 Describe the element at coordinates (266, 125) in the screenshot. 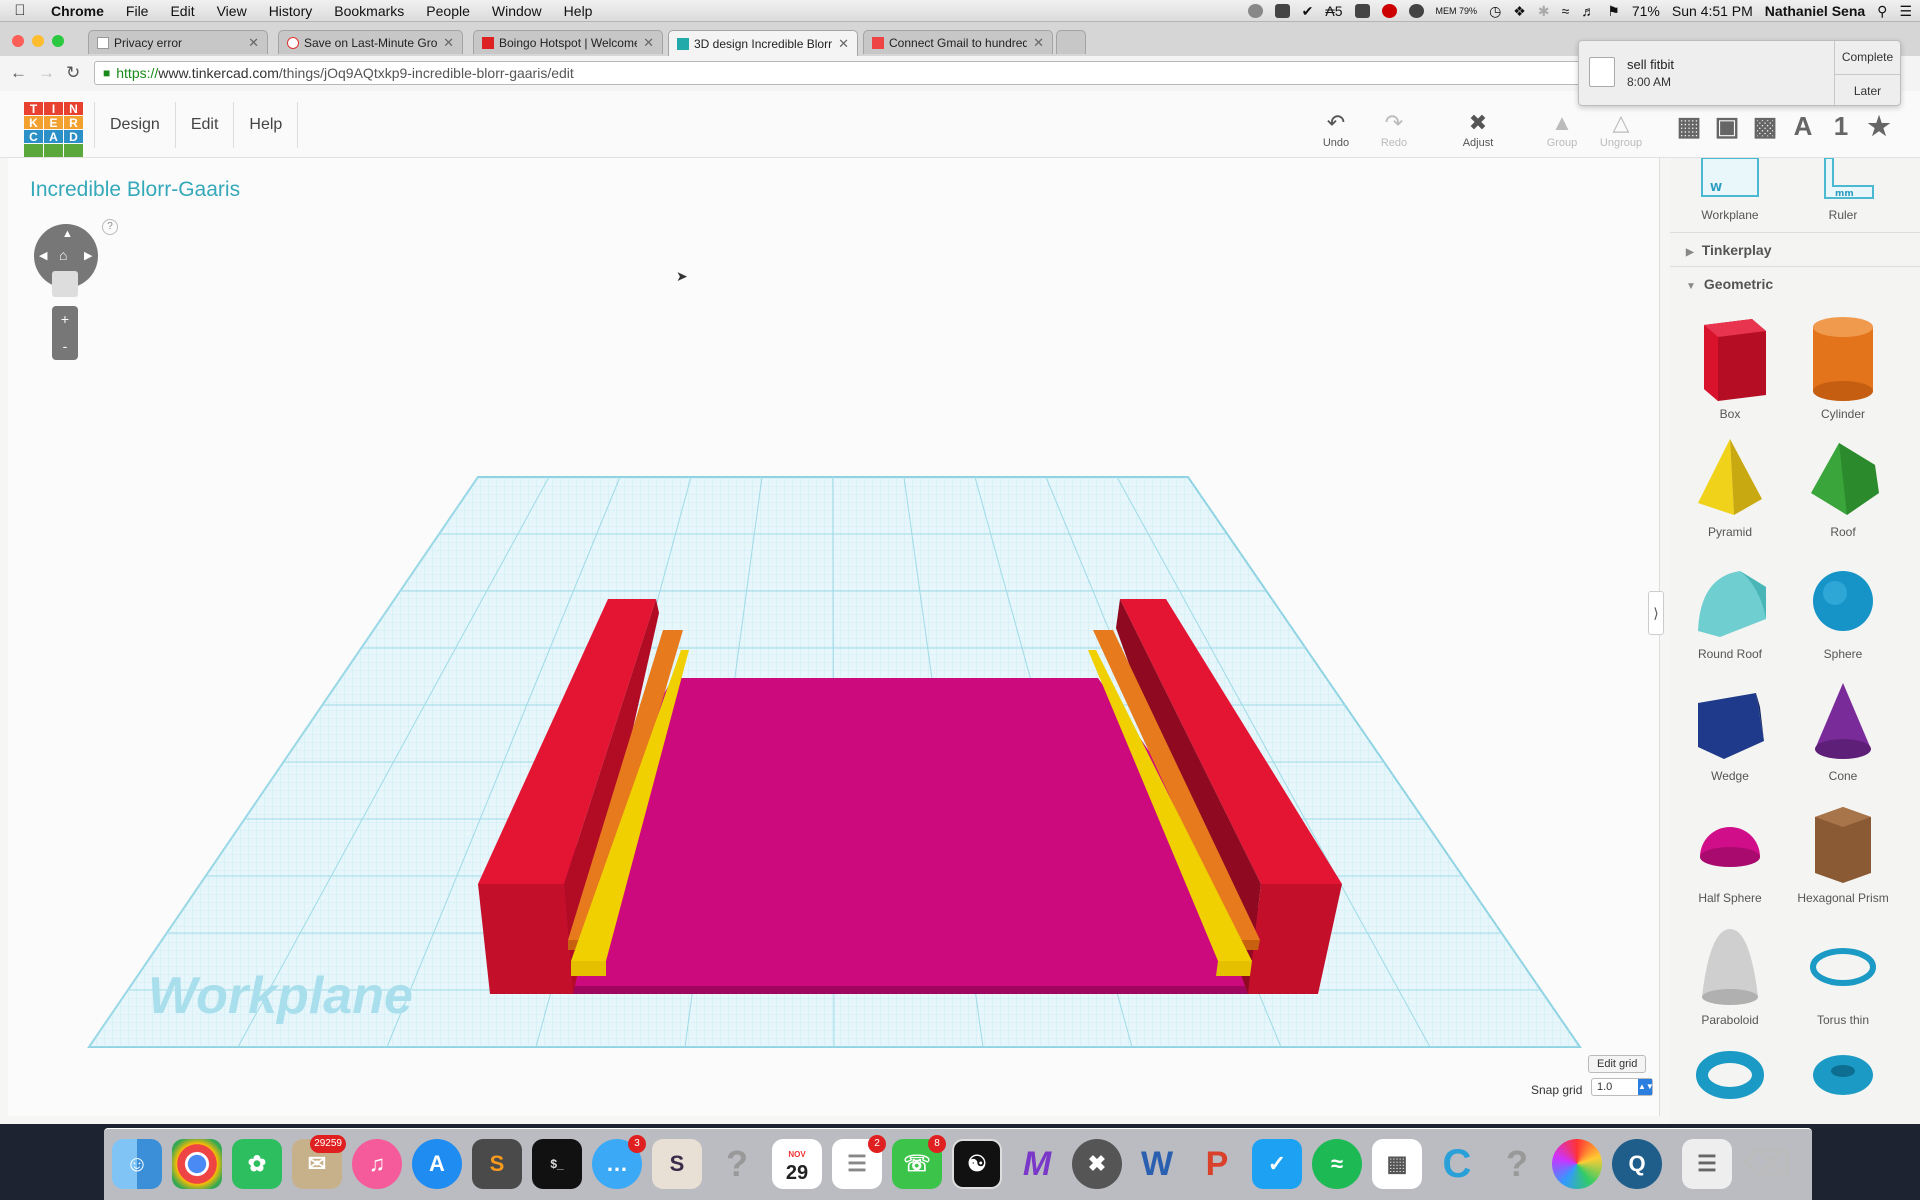

I see `menu-help-tc: Help` at that location.